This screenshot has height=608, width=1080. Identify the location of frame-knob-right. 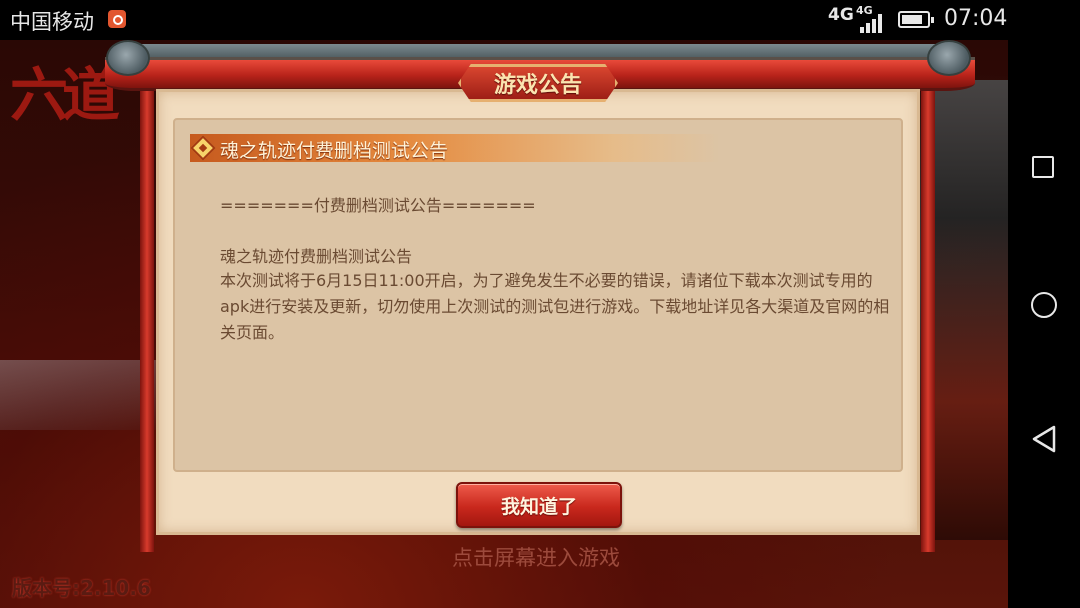
(949, 58).